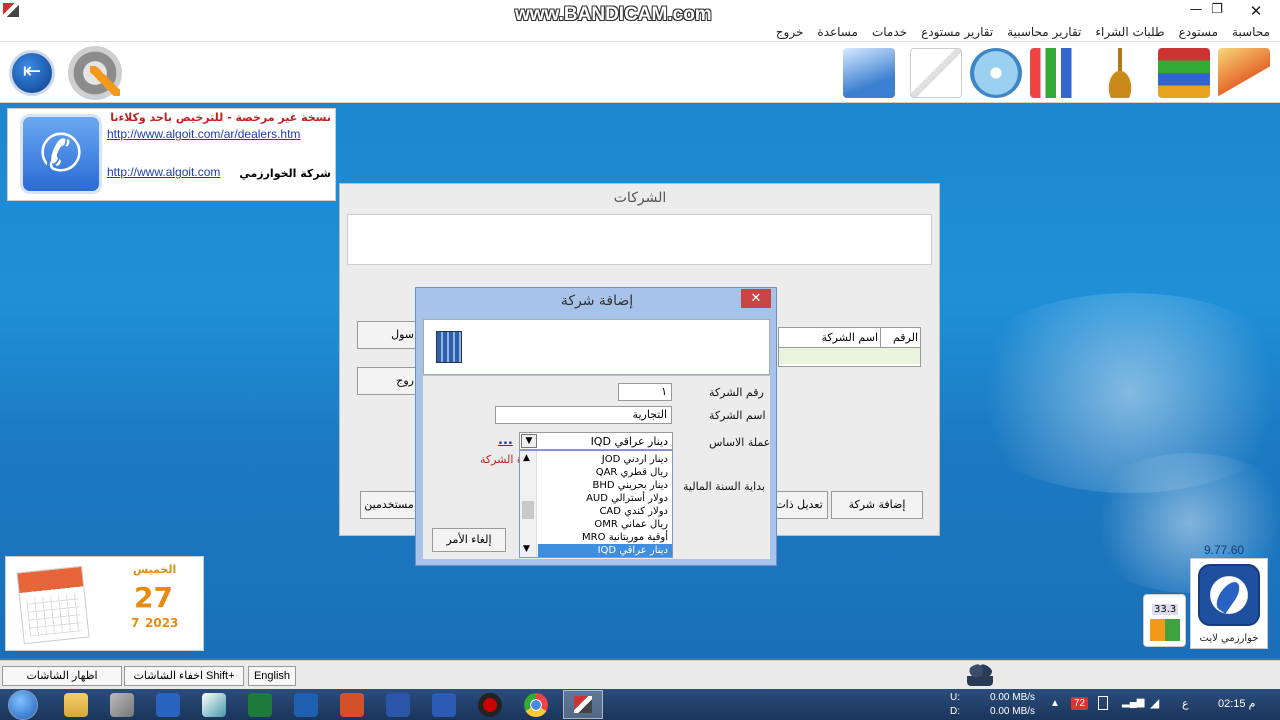  I want to click on menu-item-services: خدمات, so click(889, 32).